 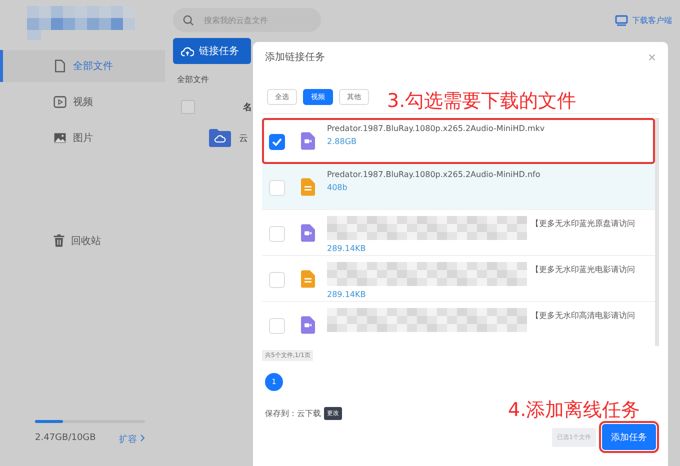 I want to click on image-icon, so click(x=60, y=138).